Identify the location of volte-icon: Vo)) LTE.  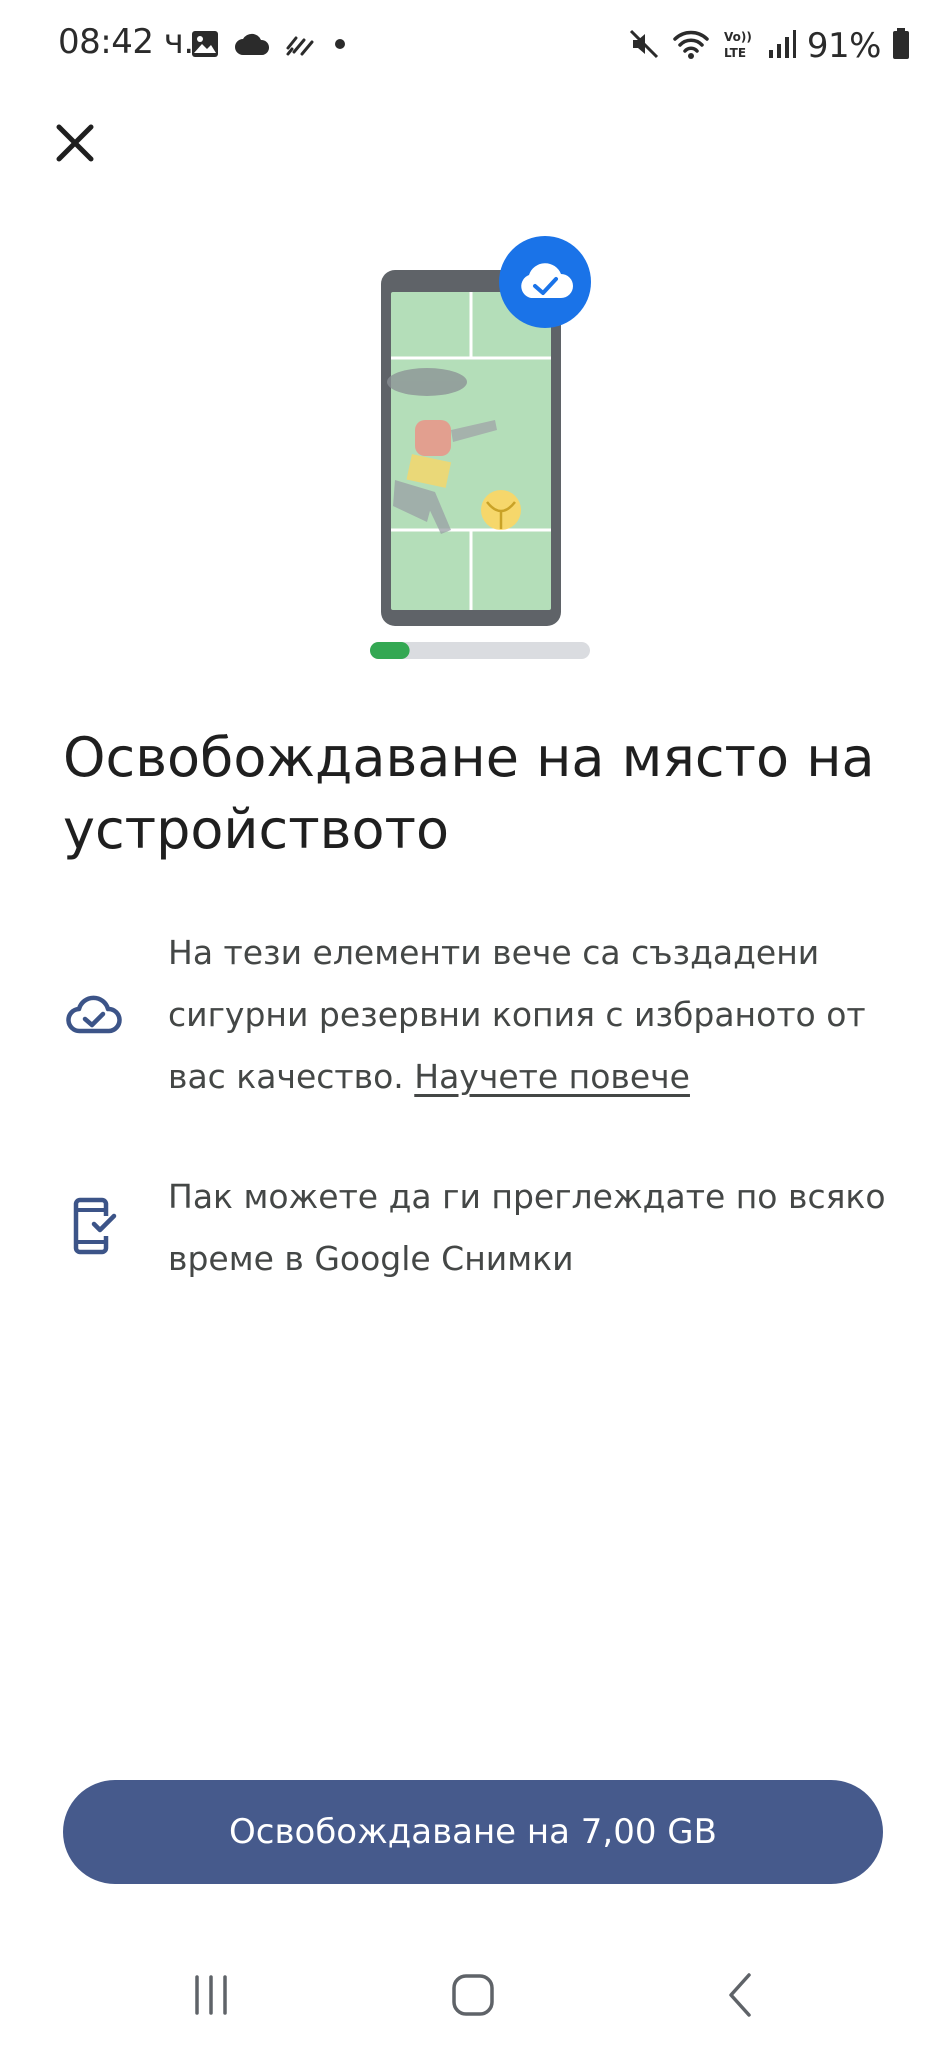
(739, 46).